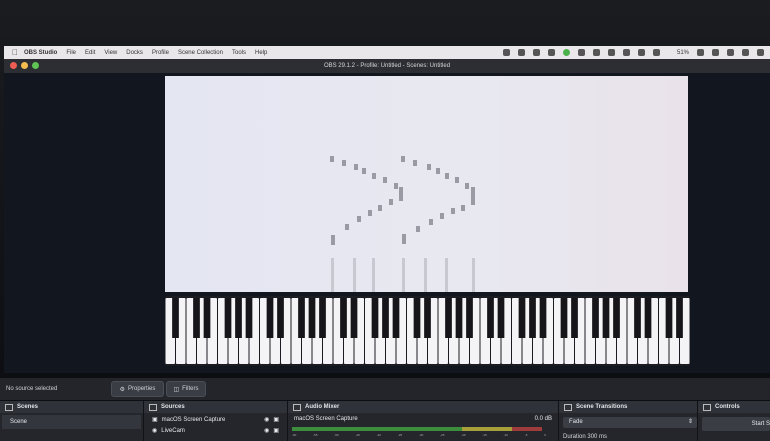 This screenshot has width=770, height=441. What do you see at coordinates (442, 435) in the screenshot?
I see `meter-tick: -25` at bounding box center [442, 435].